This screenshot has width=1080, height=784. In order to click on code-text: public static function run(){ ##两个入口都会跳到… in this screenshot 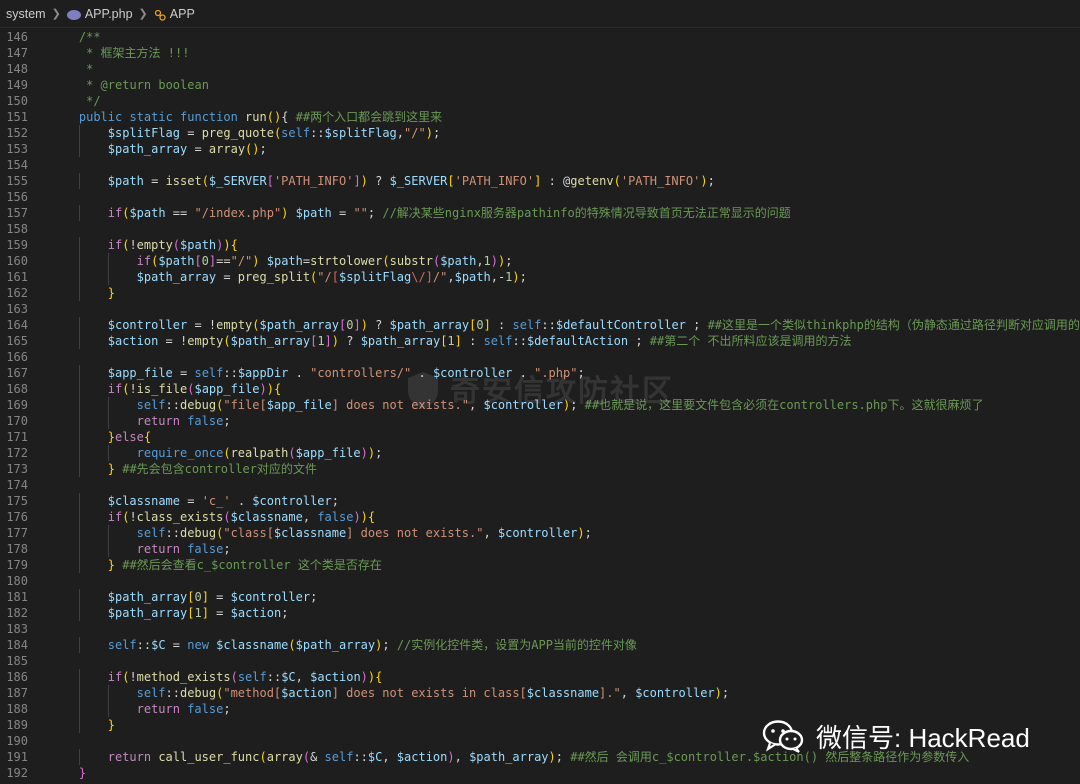, I will do `click(260, 117)`.